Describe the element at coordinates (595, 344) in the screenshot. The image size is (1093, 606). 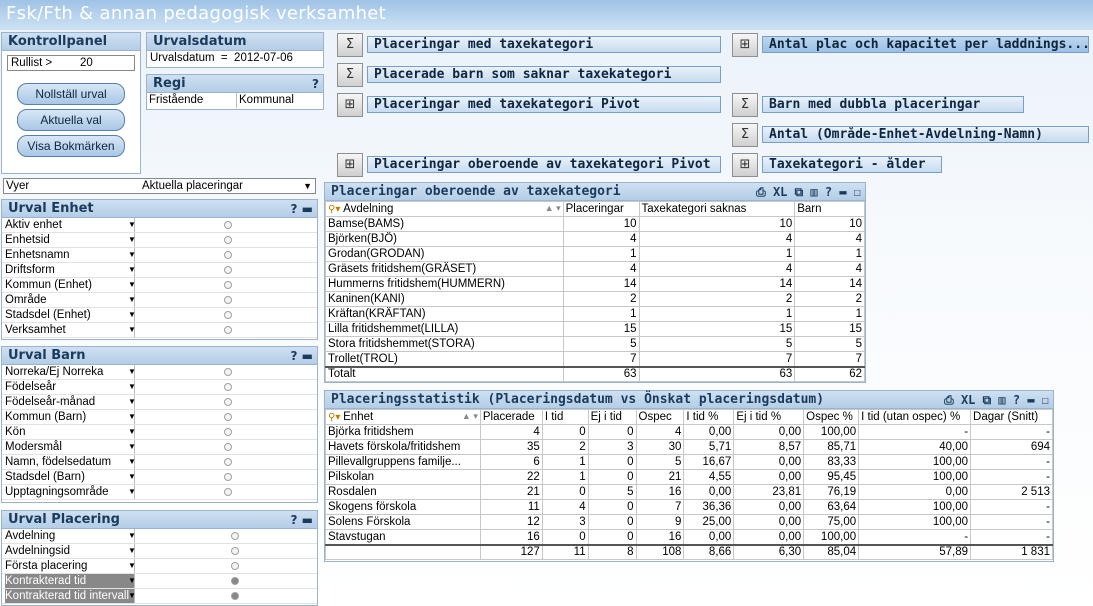
I see `table-row: Stora fritidshemmet(STORA) 5 5 5` at that location.